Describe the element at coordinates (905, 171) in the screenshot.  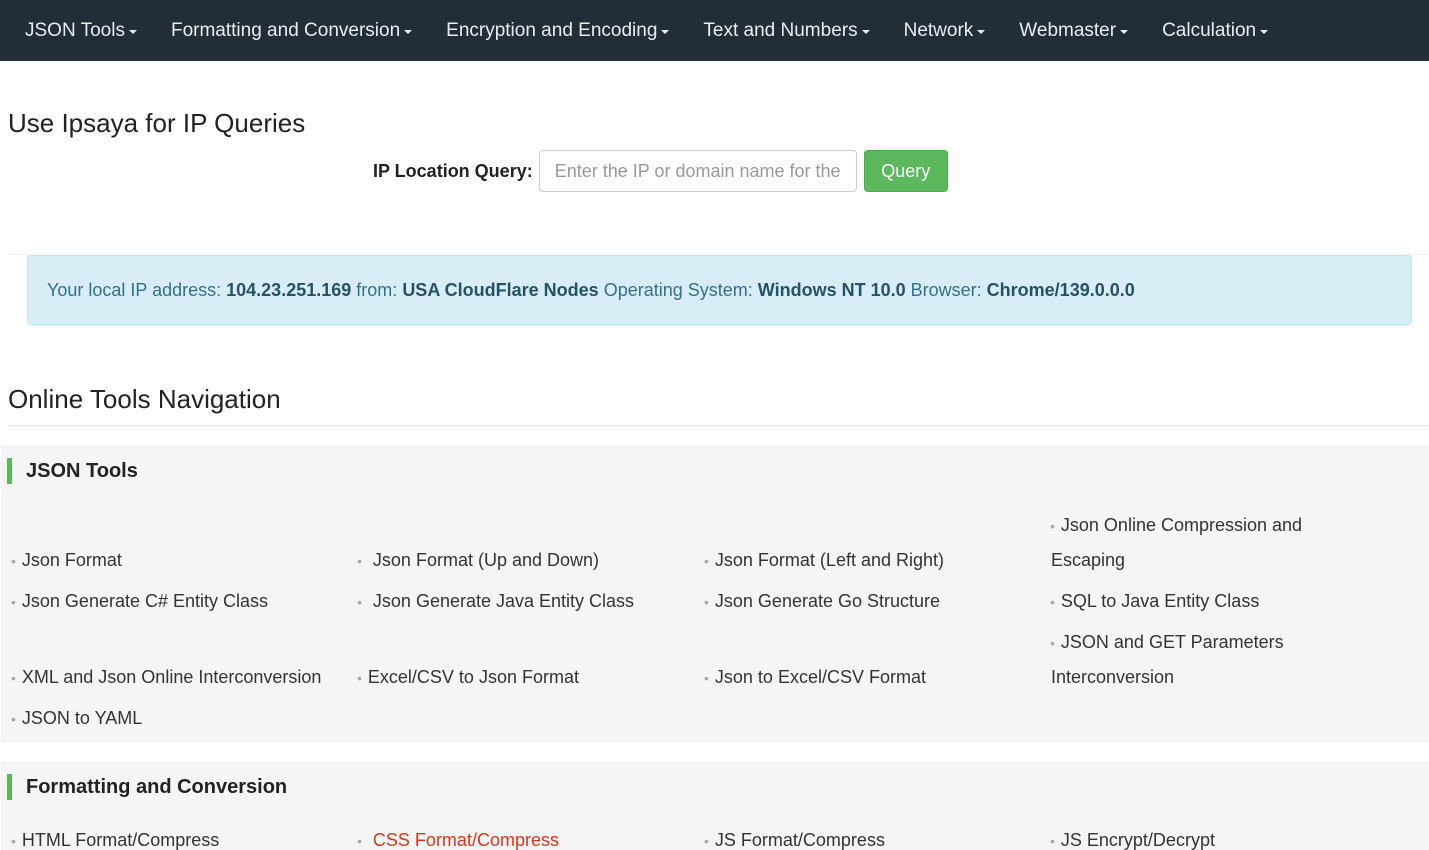
I see `query-button: Query` at that location.